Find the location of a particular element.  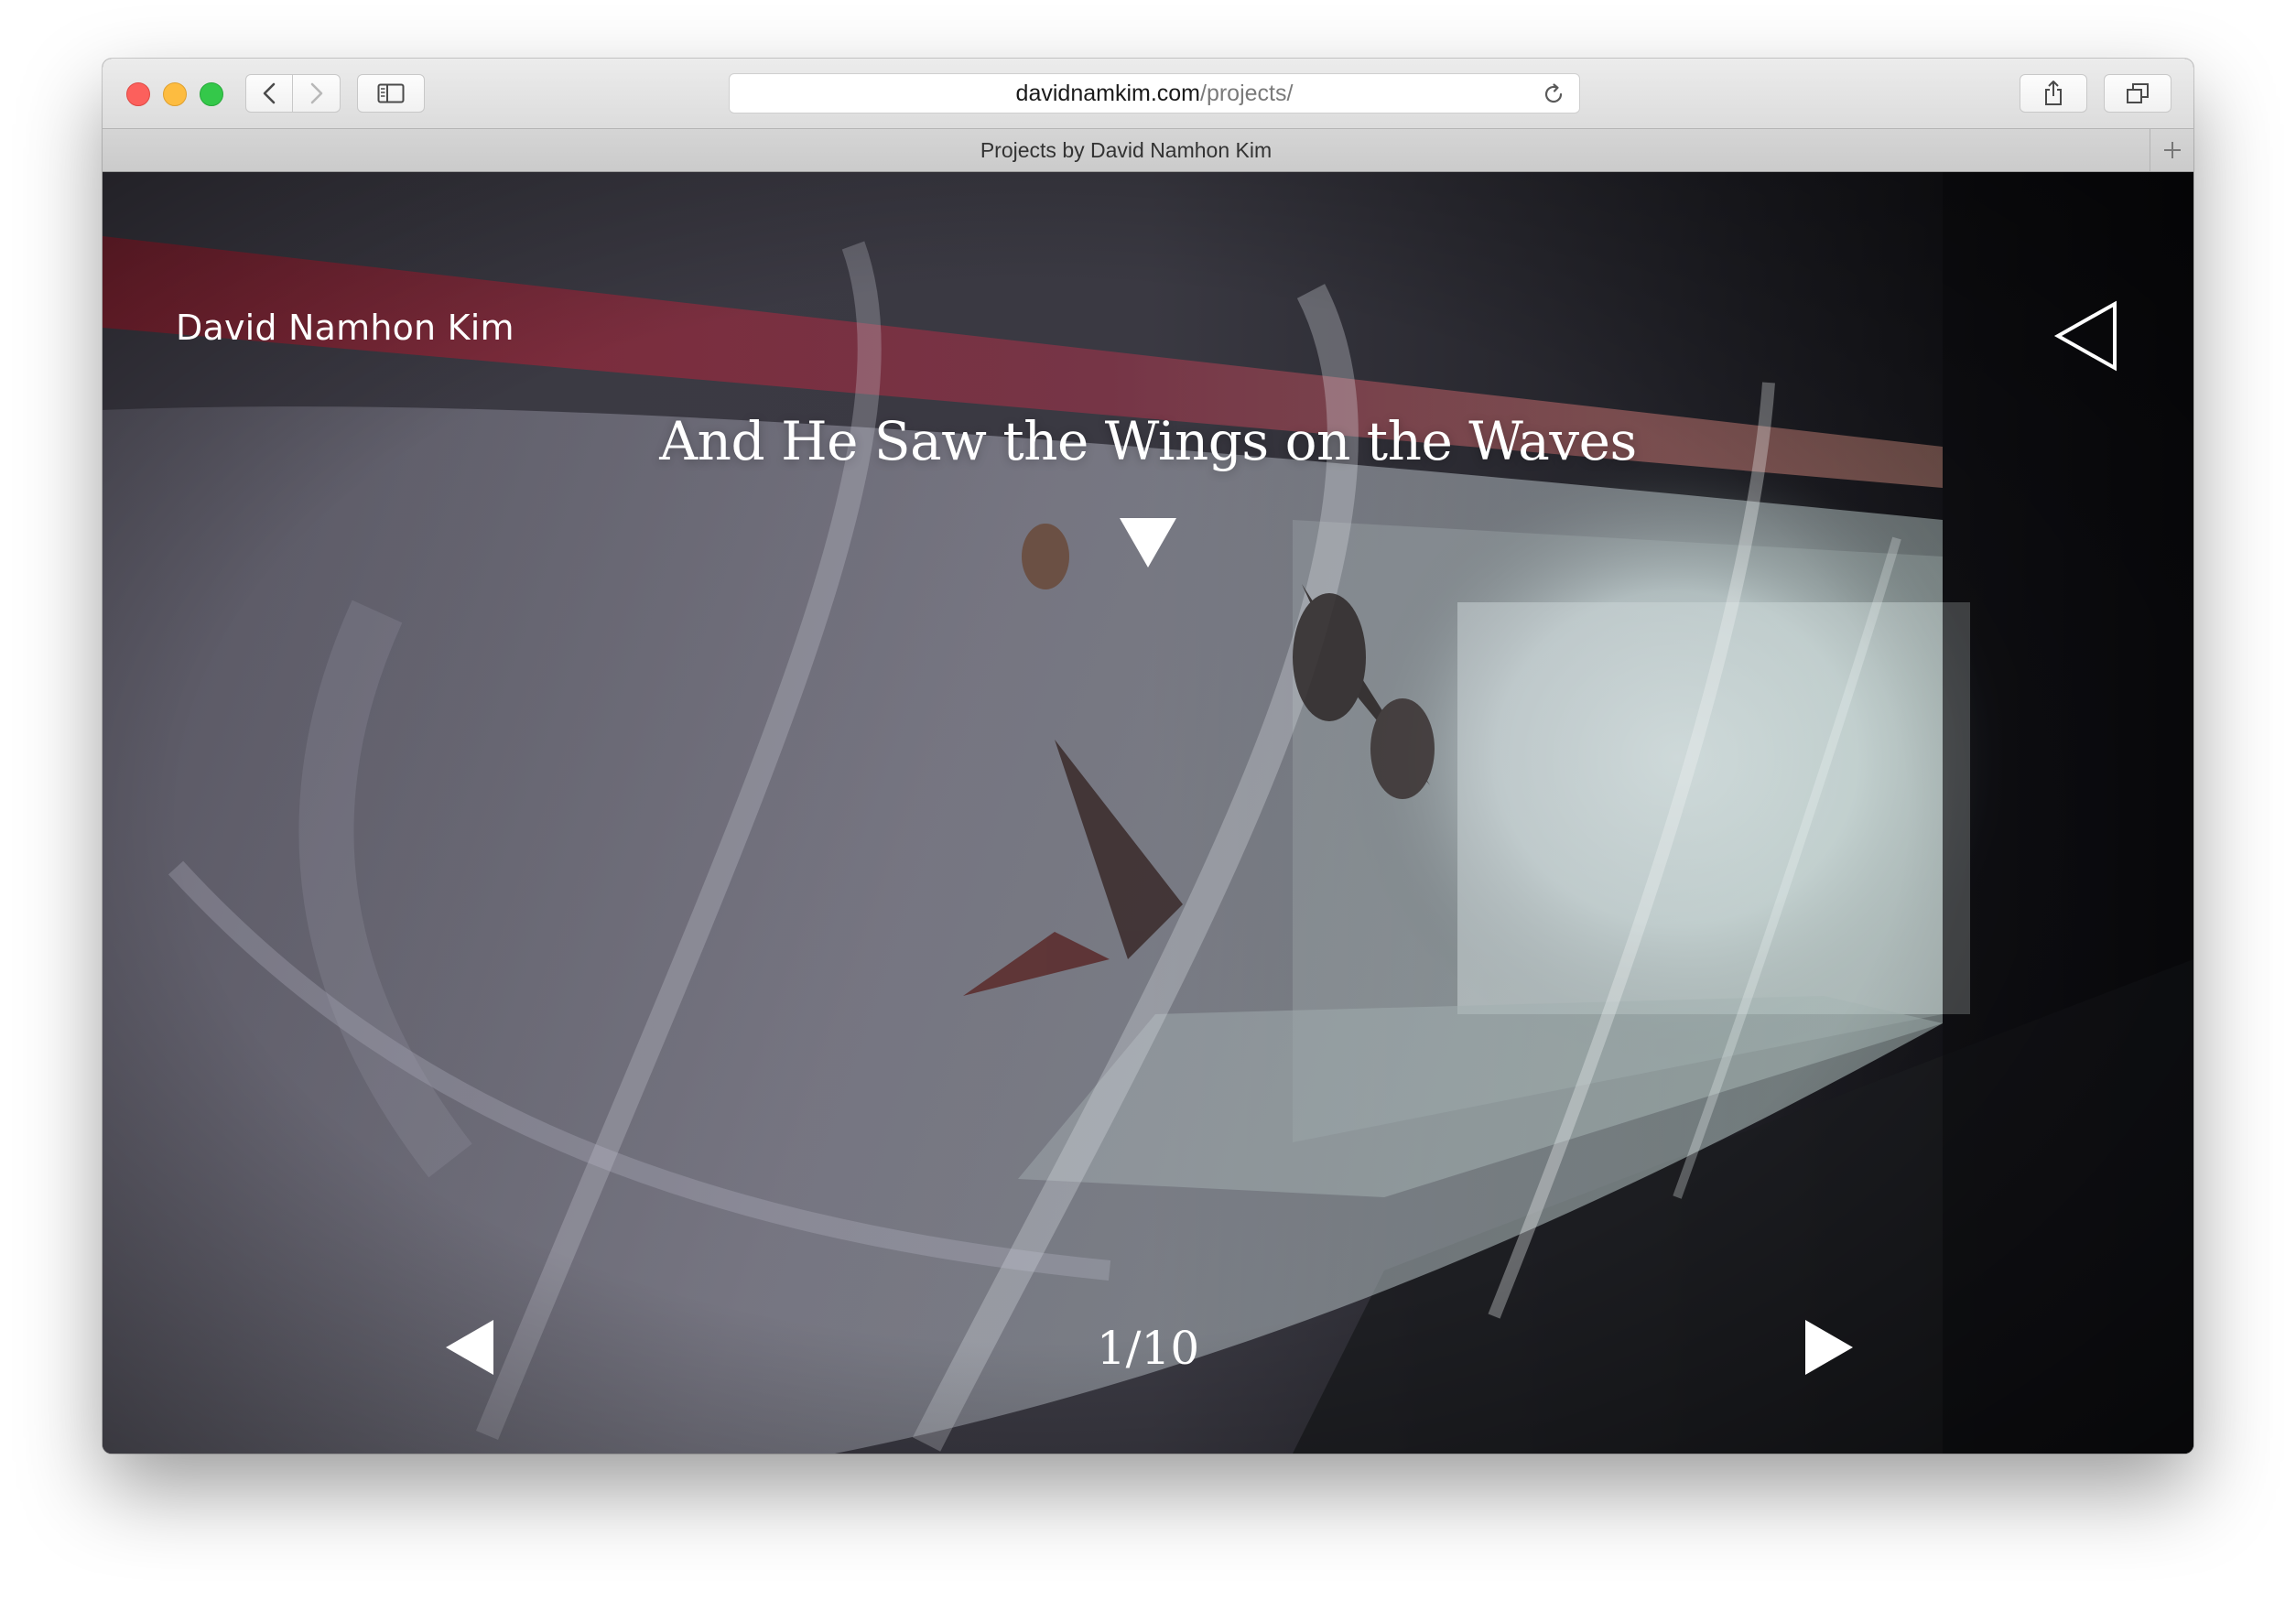

browser-toolbar: davidnamkim.com/projects/ is located at coordinates (1148, 94).